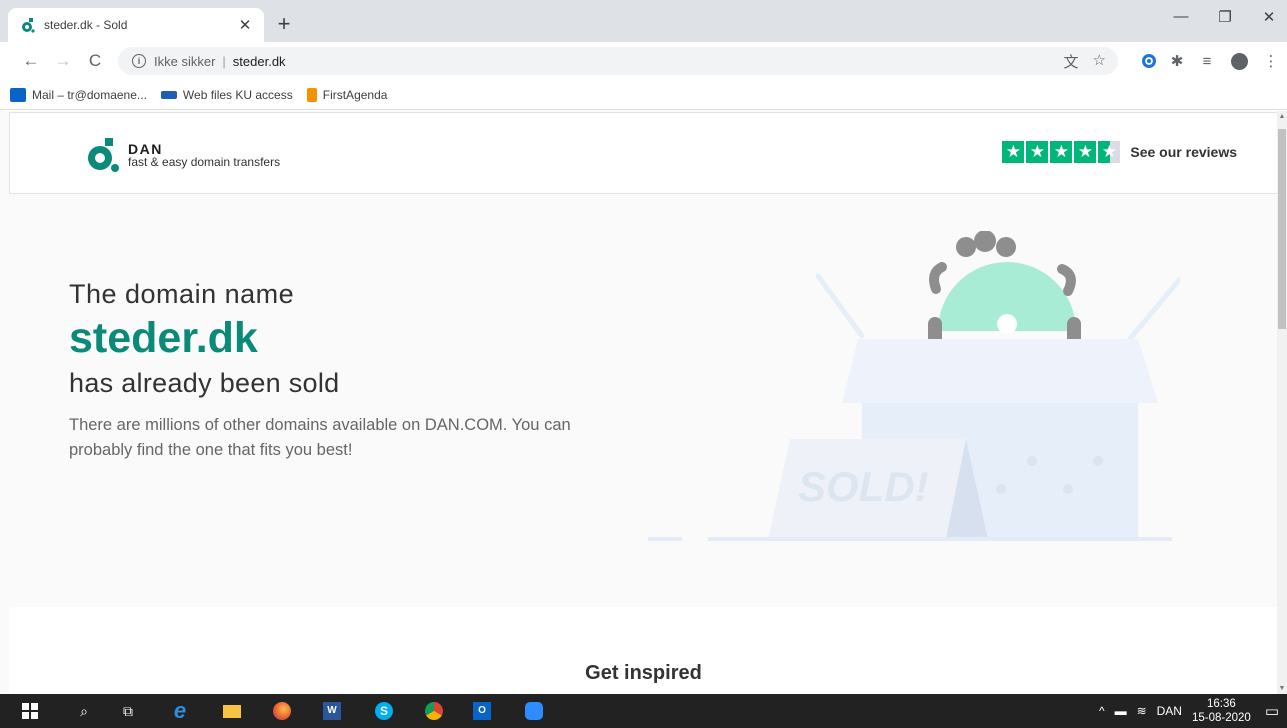  What do you see at coordinates (840, 306) in the screenshot?
I see `box-flap-left` at bounding box center [840, 306].